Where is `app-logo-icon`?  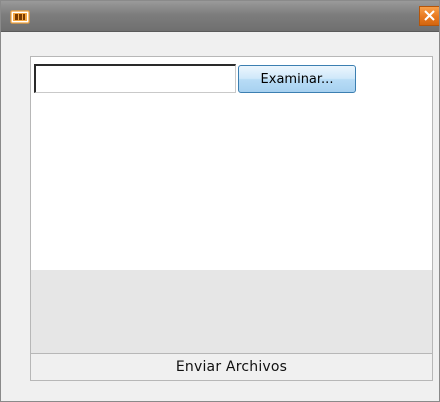 app-logo-icon is located at coordinates (20, 16).